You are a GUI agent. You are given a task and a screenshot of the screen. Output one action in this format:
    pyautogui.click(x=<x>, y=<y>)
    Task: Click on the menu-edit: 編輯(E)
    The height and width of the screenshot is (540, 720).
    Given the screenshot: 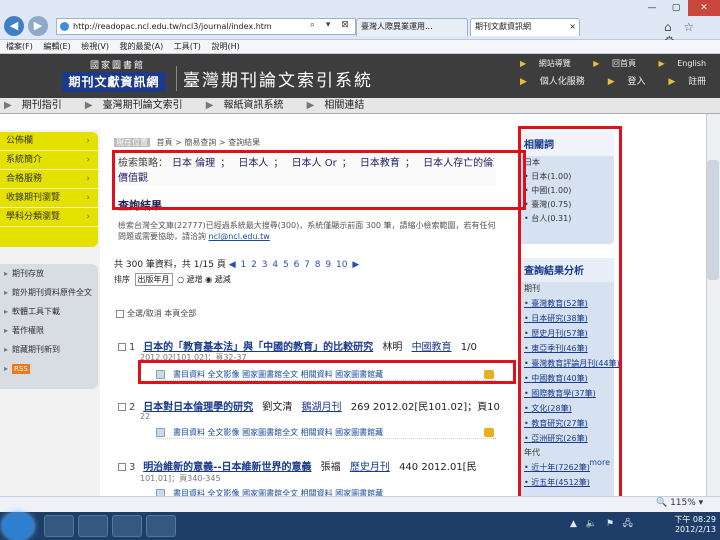 What is the action you would take?
    pyautogui.click(x=56, y=46)
    